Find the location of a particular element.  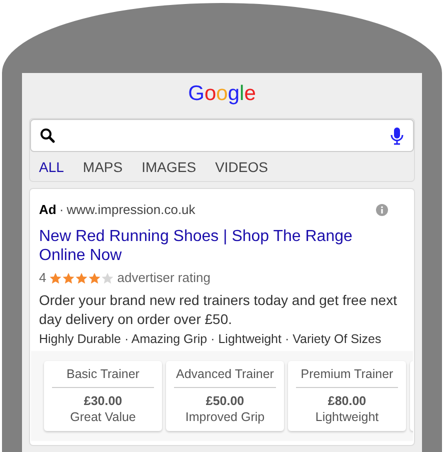

ad-url: www.impression.co.uk is located at coordinates (131, 210).